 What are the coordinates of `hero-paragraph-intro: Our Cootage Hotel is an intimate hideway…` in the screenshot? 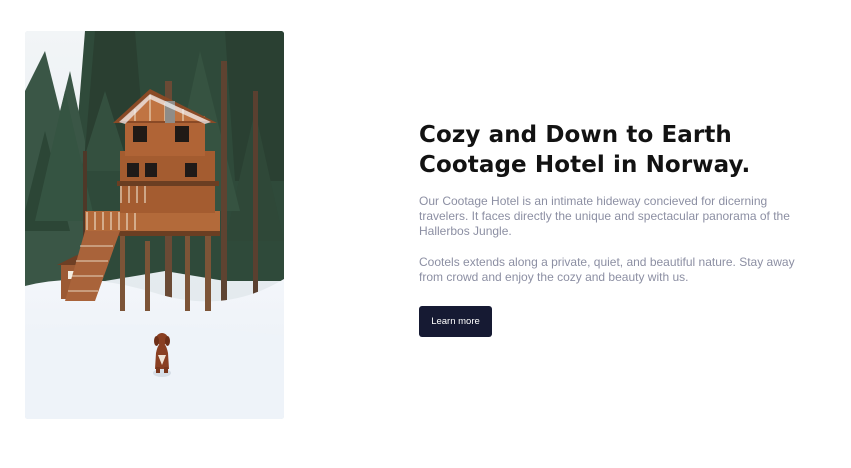 It's located at (604, 216).